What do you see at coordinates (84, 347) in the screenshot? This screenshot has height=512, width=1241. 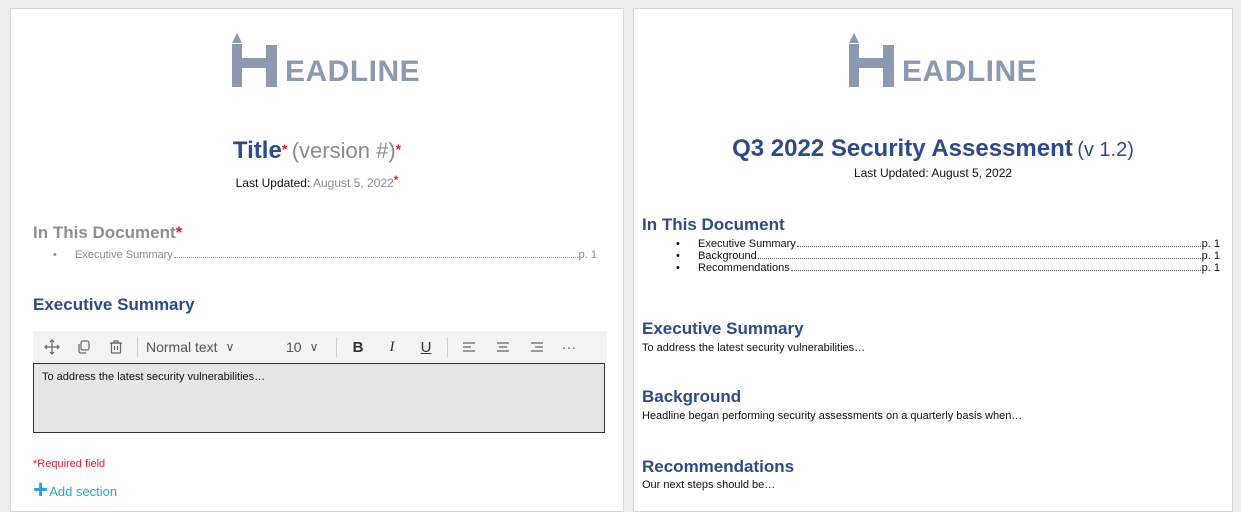 I see `duplicate-icon` at bounding box center [84, 347].